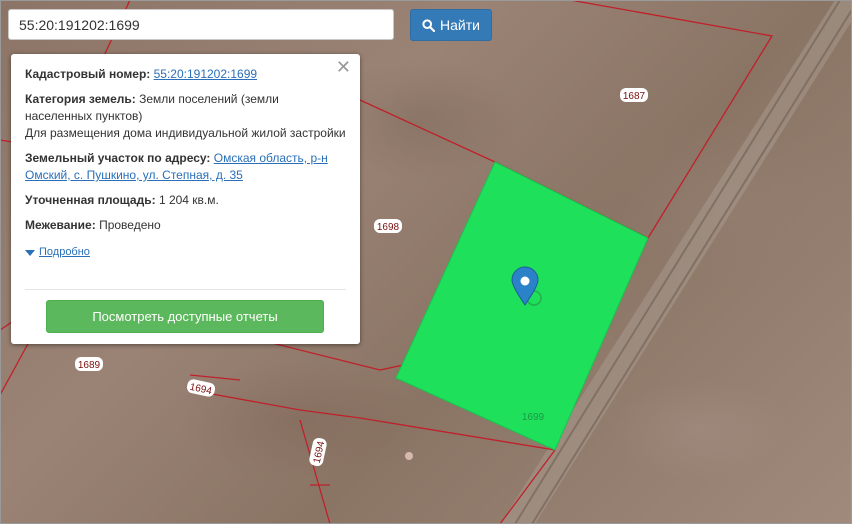  I want to click on divider, so click(185, 289).